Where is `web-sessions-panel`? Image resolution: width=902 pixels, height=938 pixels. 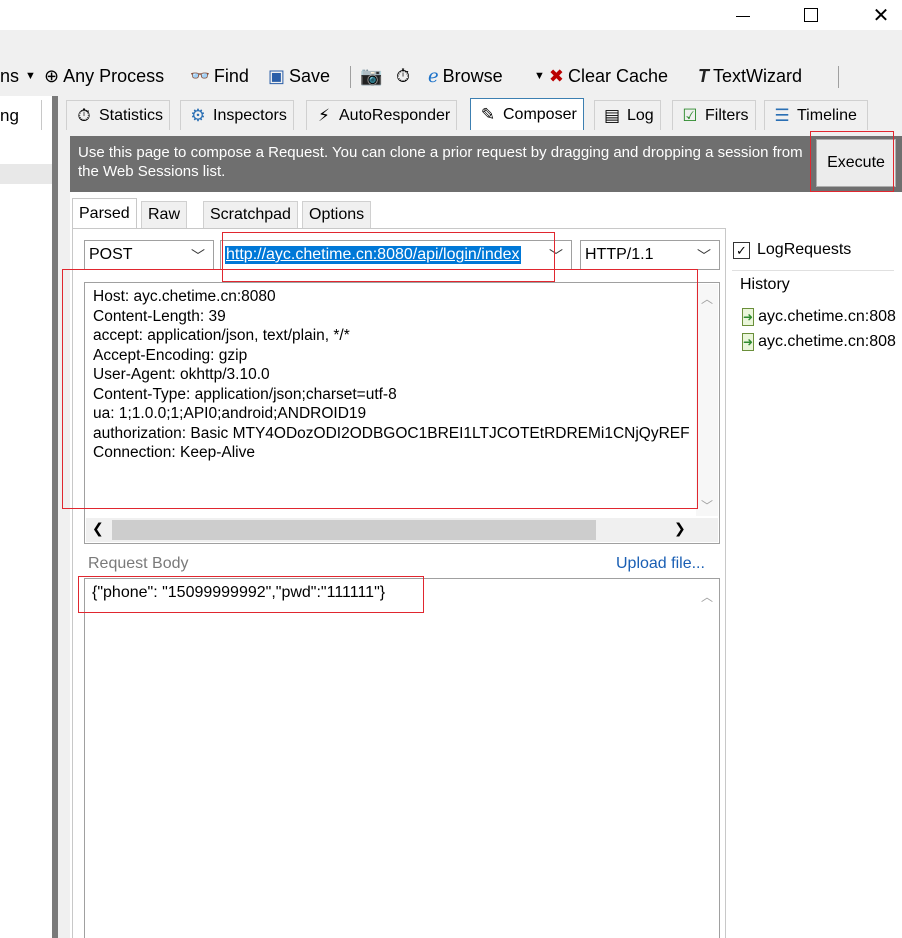
web-sessions-panel is located at coordinates (26, 517).